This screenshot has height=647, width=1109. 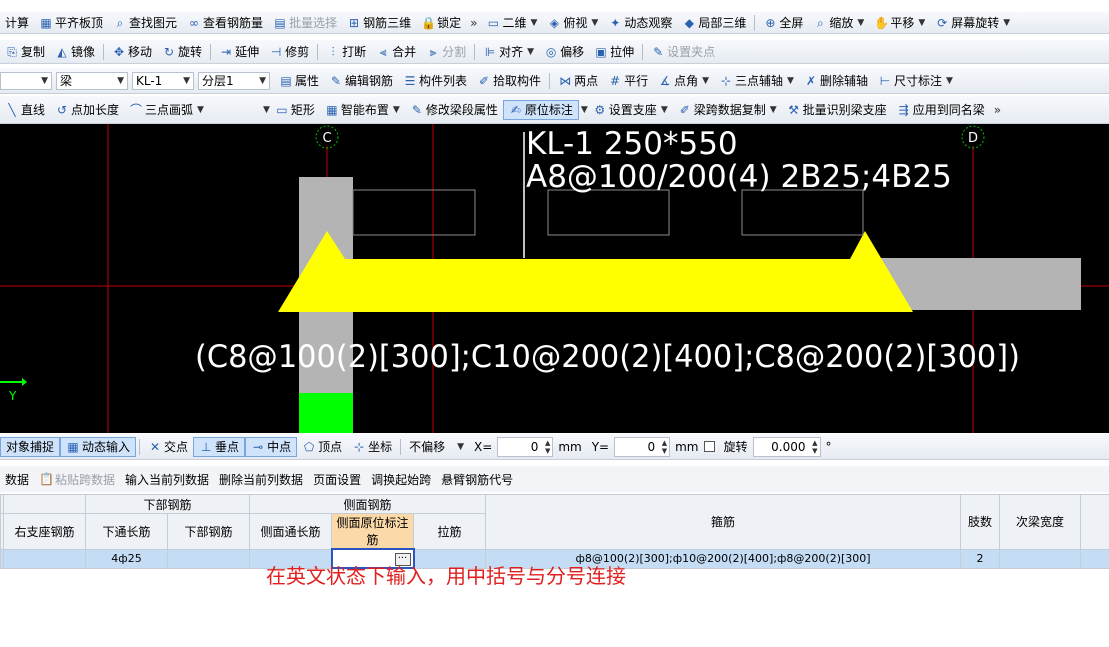 I want to click on rebar-3d-button: ⊞ 钢筋三维, so click(x=379, y=23).